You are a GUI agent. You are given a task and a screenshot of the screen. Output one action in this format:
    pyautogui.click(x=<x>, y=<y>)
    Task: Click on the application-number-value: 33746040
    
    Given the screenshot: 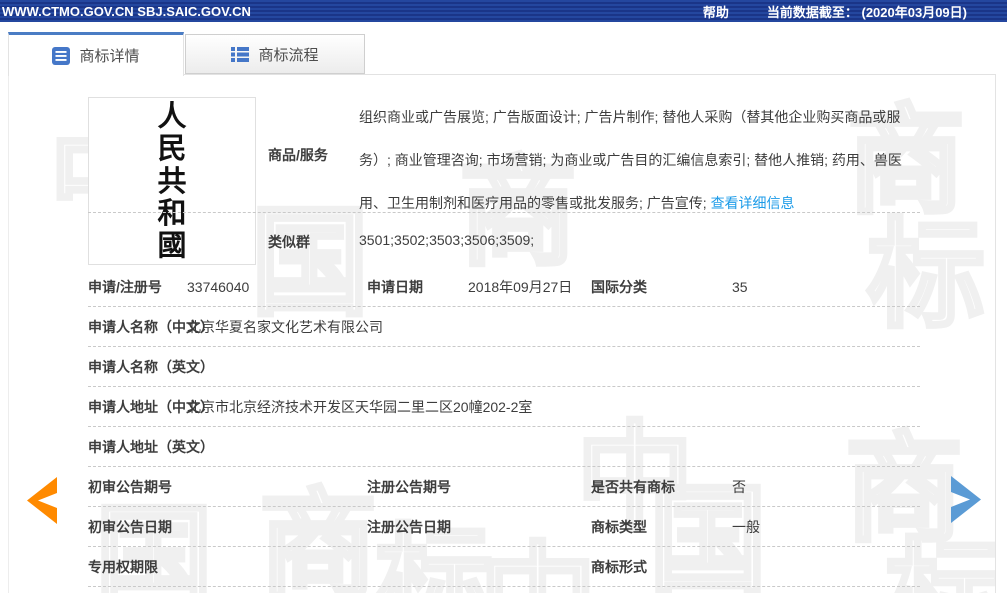 What is the action you would take?
    pyautogui.click(x=218, y=286)
    